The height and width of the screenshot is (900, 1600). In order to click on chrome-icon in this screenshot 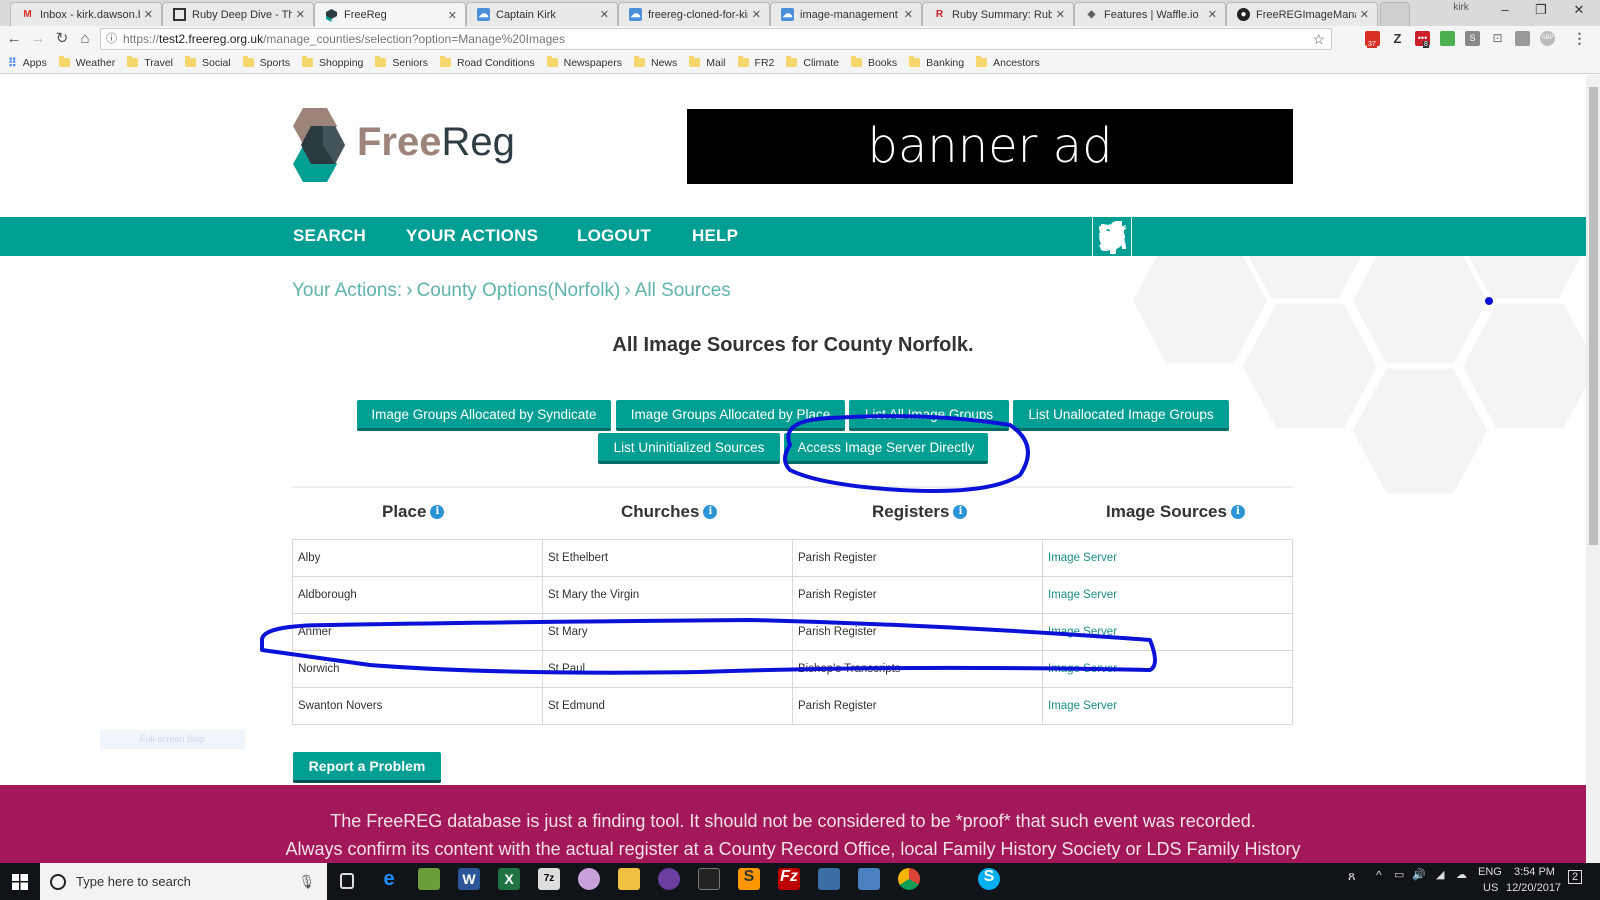, I will do `click(909, 879)`.